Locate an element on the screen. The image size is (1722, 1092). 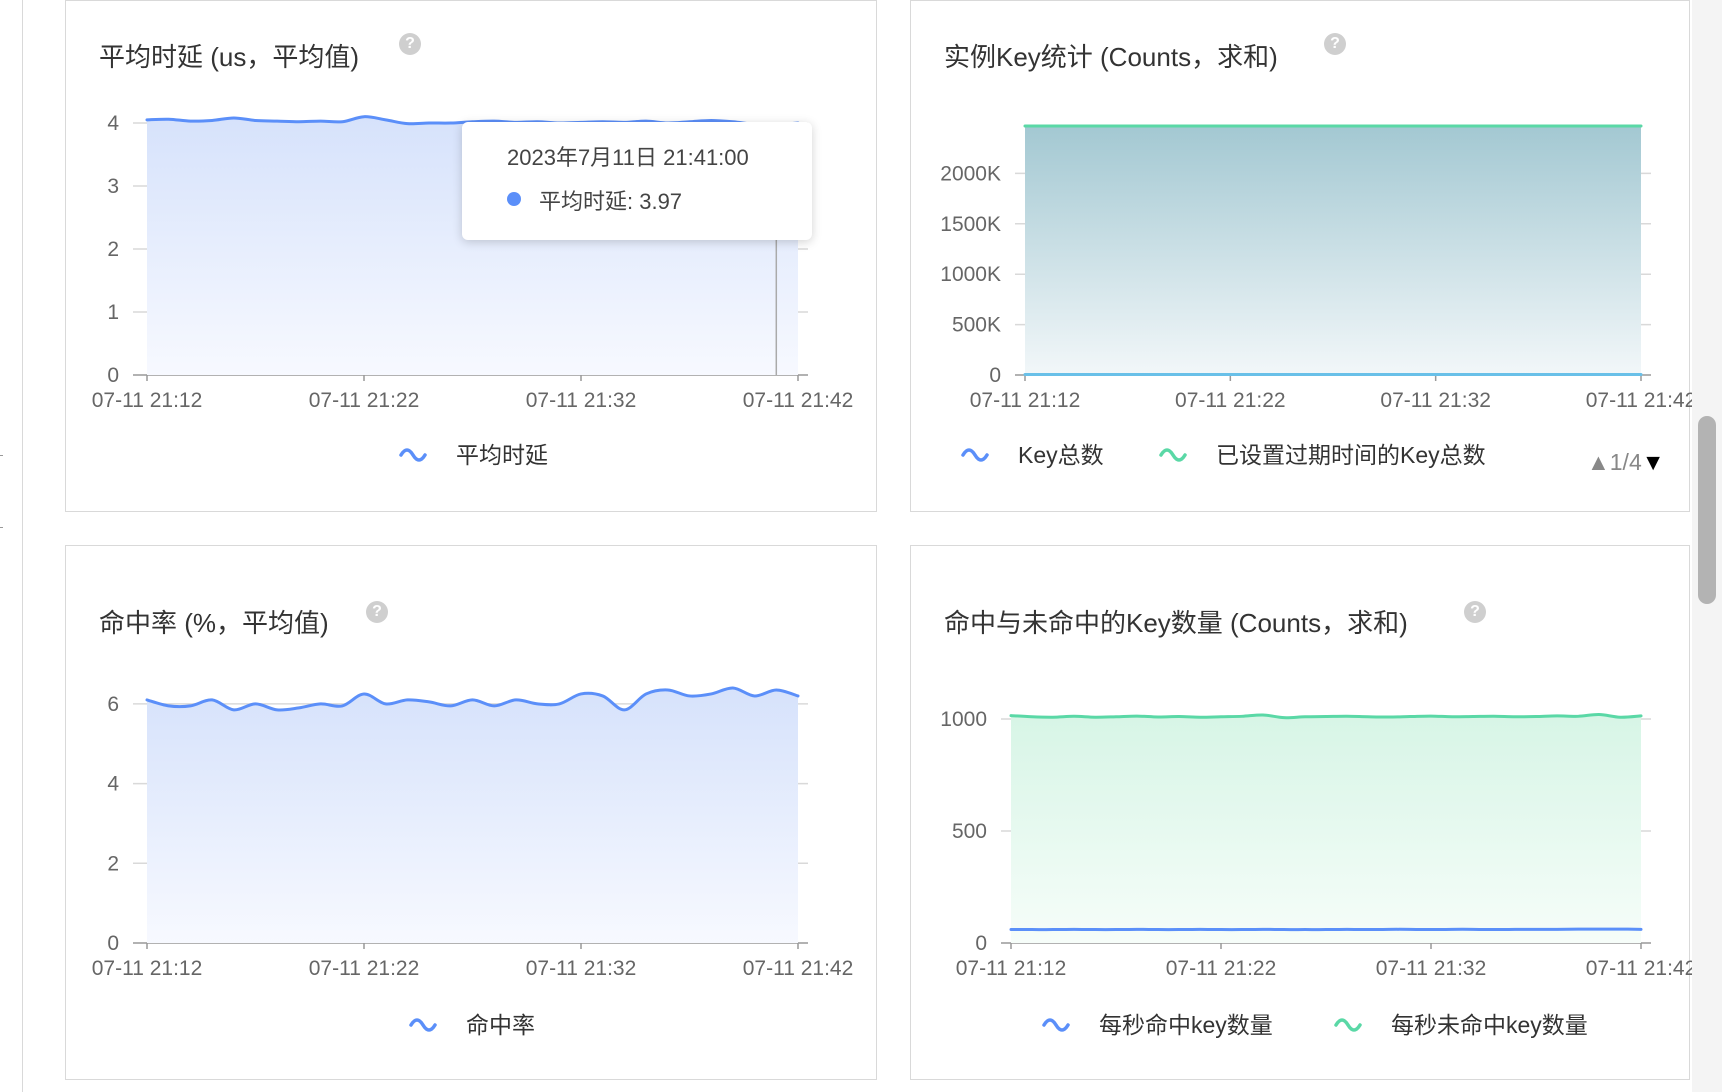
tooltip-value: 平均时延: 3.97 is located at coordinates (611, 201).